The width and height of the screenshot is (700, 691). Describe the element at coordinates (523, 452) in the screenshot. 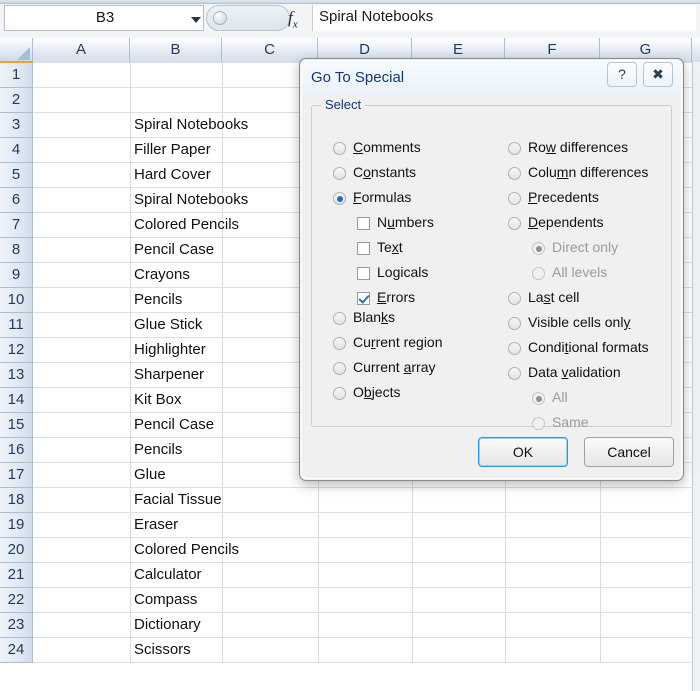

I see `ok-button: OK` at that location.